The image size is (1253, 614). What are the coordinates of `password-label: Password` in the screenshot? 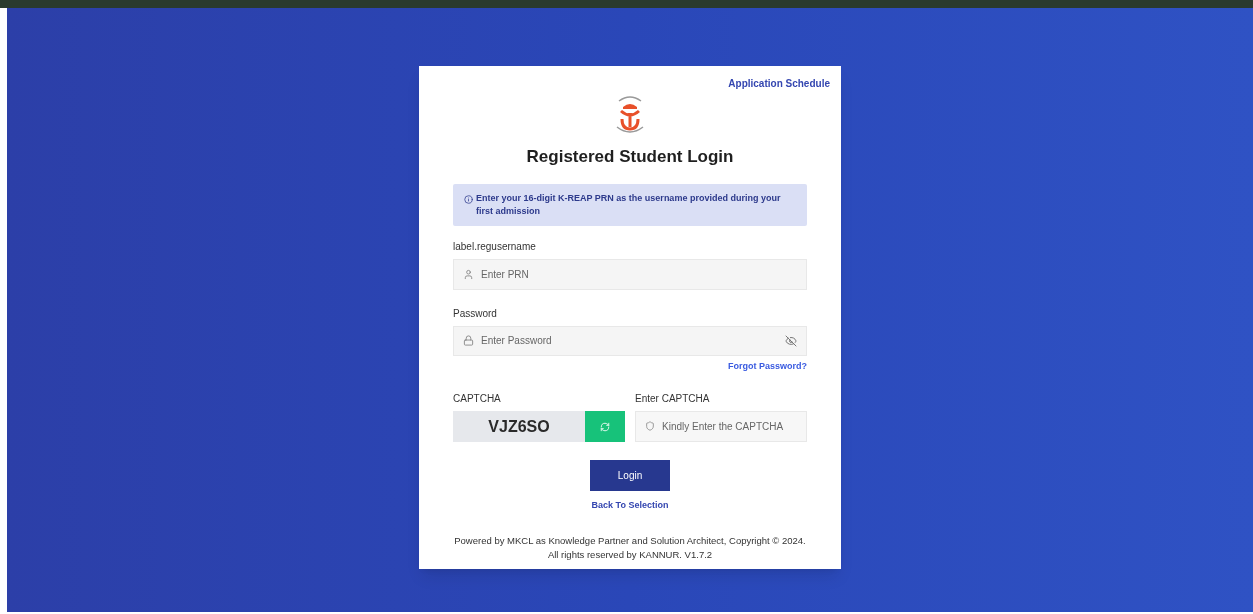 It's located at (475, 313).